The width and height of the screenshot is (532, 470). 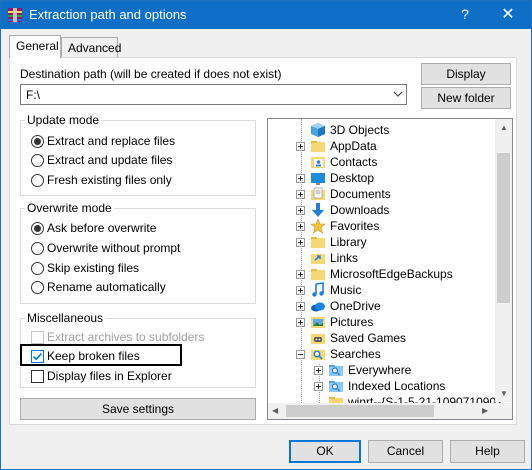 I want to click on tree-item-label: Library, so click(x=348, y=242).